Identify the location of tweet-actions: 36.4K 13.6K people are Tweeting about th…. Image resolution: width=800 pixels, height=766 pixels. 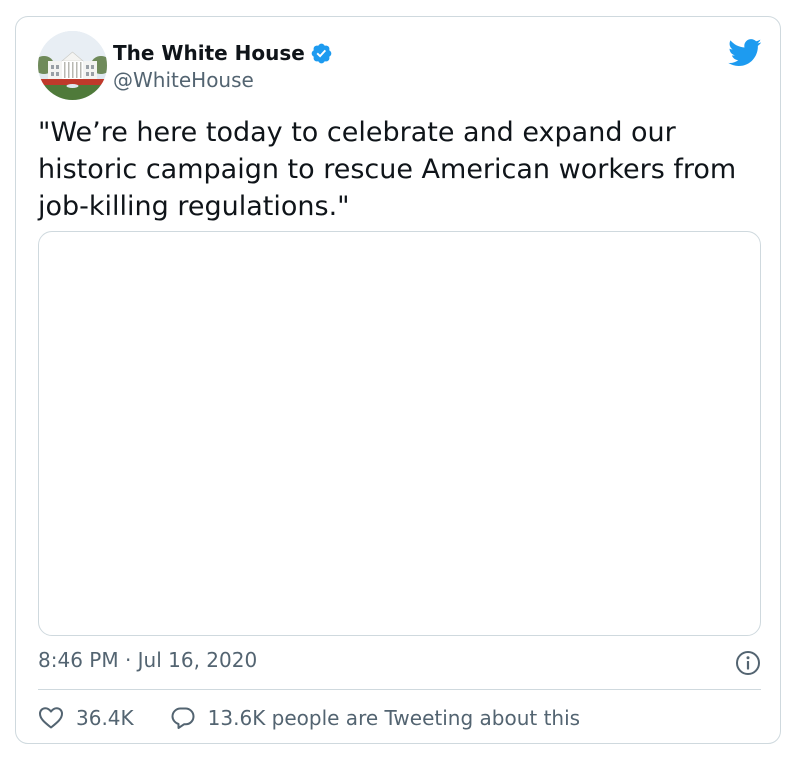
(309, 718).